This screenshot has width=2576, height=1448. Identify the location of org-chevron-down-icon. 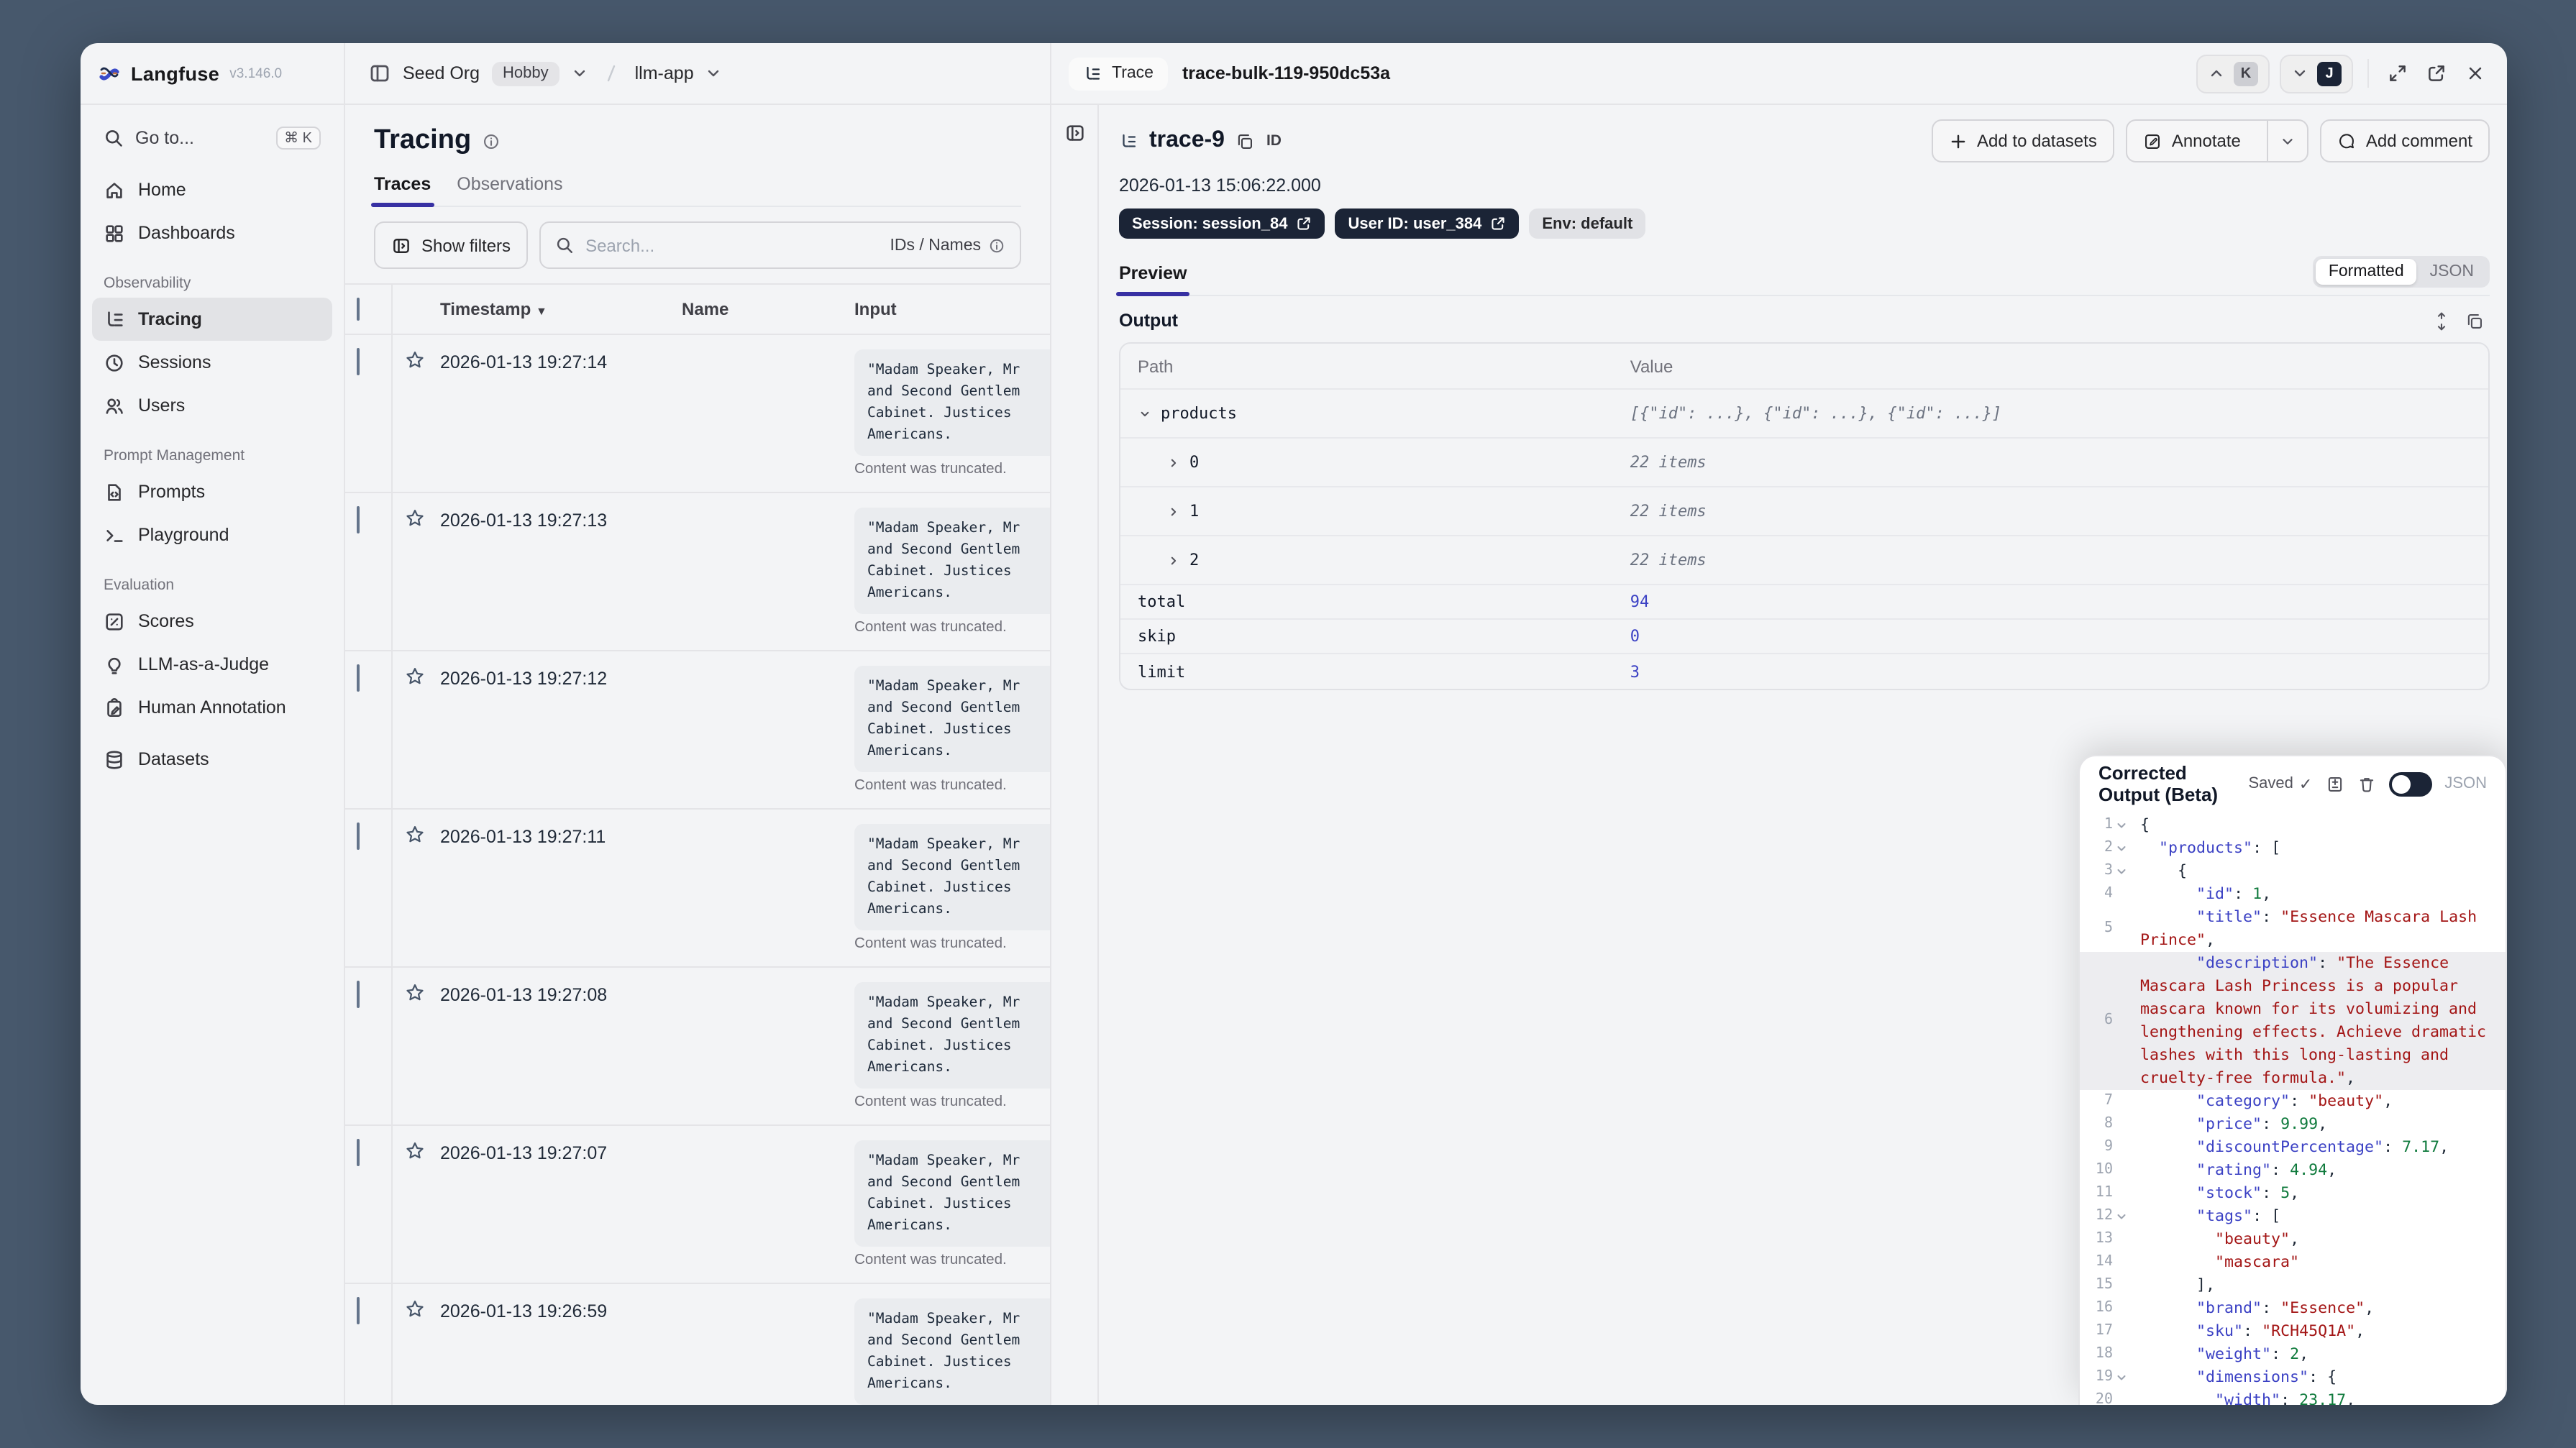
(580, 73).